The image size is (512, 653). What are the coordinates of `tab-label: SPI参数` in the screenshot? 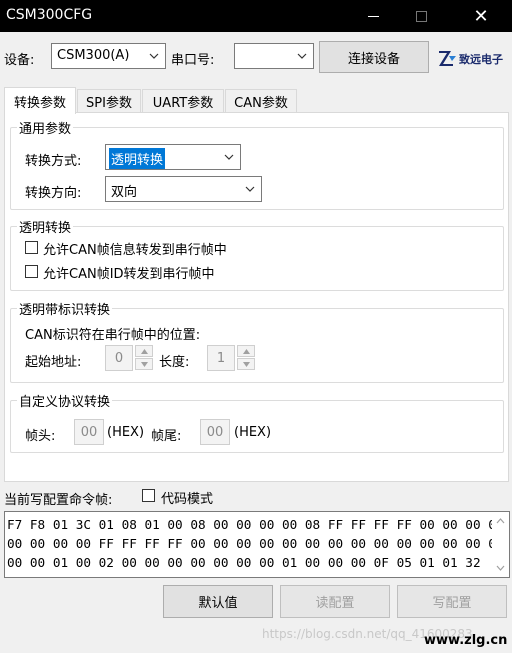 It's located at (109, 103).